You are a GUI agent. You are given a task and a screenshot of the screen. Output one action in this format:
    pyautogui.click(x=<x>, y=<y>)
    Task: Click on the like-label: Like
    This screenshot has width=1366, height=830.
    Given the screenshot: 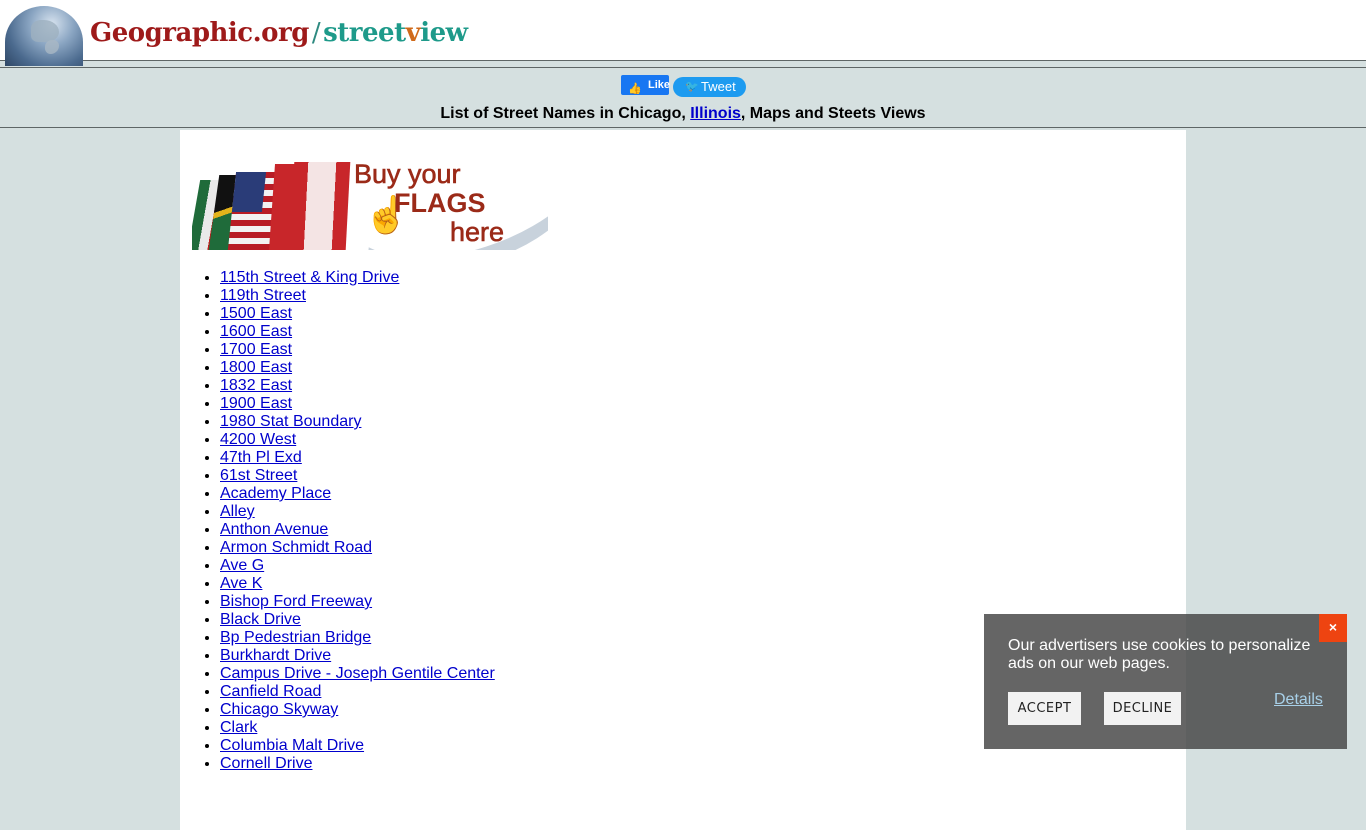 What is the action you would take?
    pyautogui.click(x=659, y=85)
    